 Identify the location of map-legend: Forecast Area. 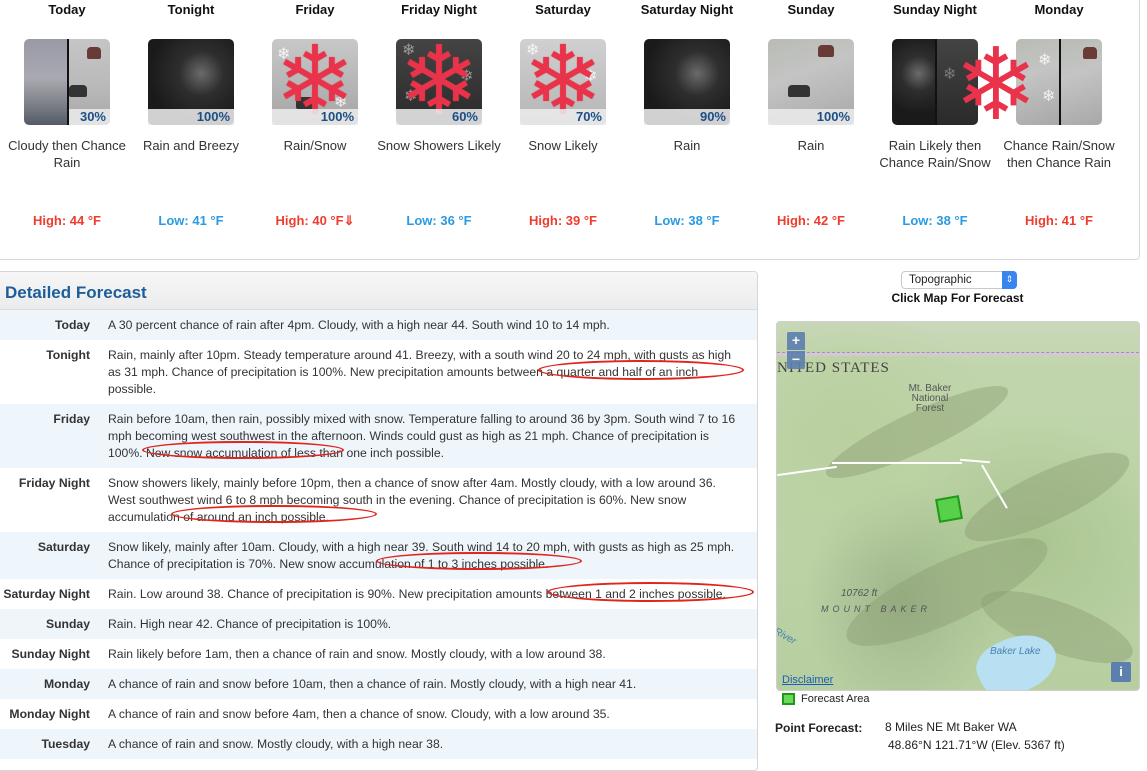
(825, 699).